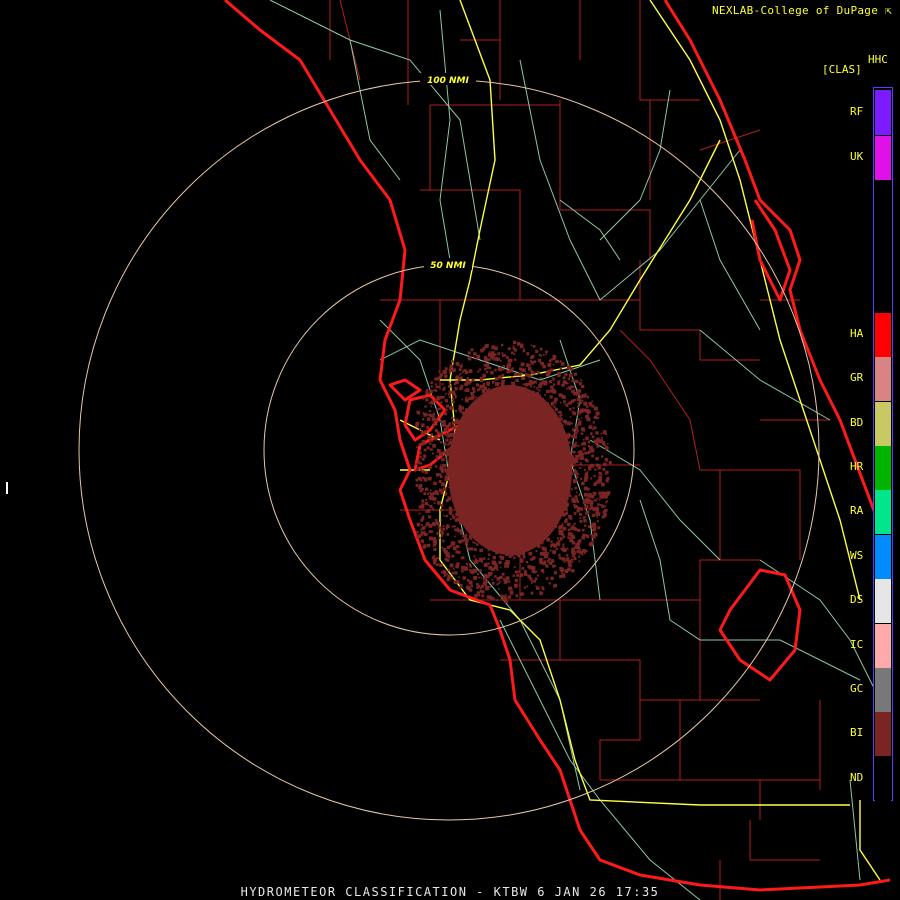 The height and width of the screenshot is (900, 900). What do you see at coordinates (842, 69) in the screenshot?
I see `legend-units: [CLAS]` at bounding box center [842, 69].